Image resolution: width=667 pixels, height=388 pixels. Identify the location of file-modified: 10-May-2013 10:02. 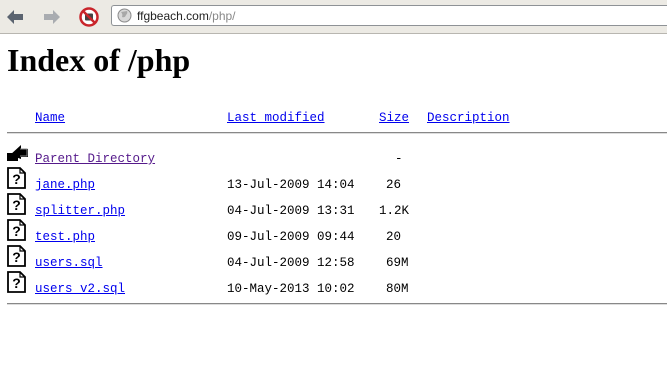
(291, 289).